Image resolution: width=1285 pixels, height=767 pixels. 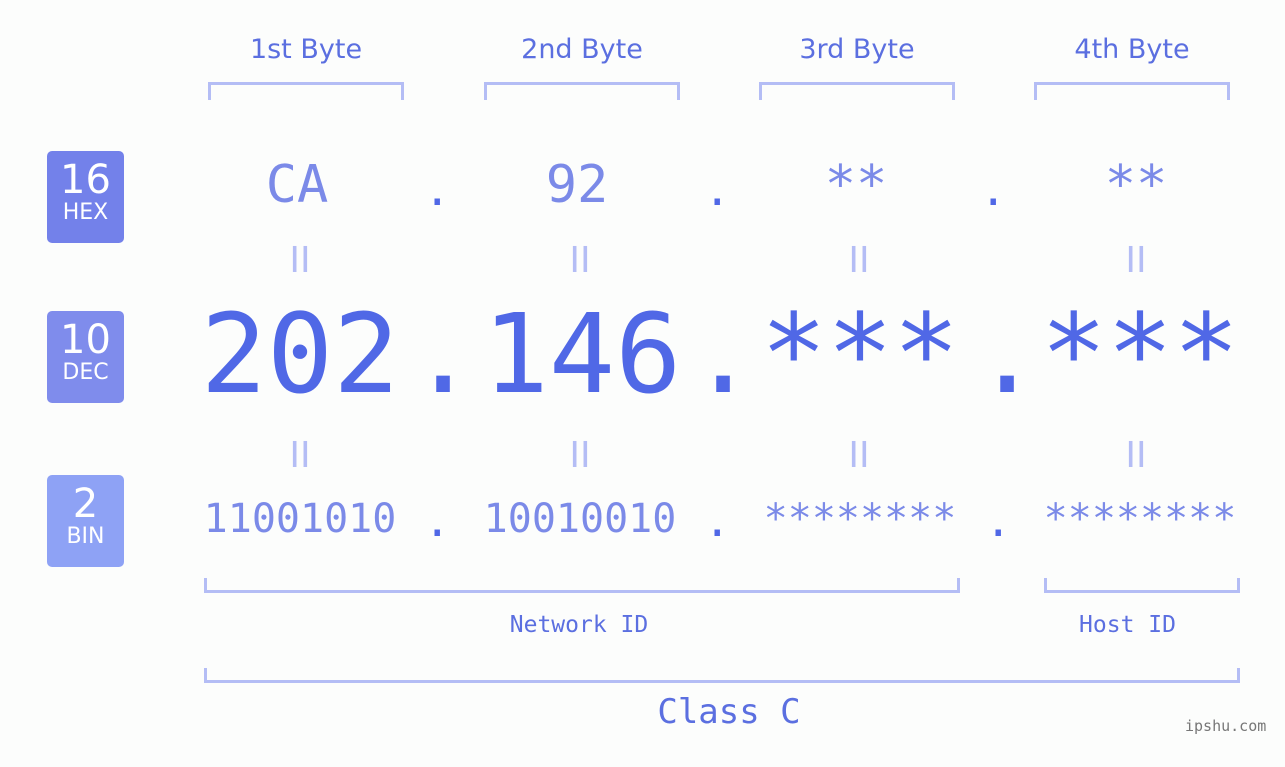 I want to click on bin-value-4: ********, so click(x=1140, y=519).